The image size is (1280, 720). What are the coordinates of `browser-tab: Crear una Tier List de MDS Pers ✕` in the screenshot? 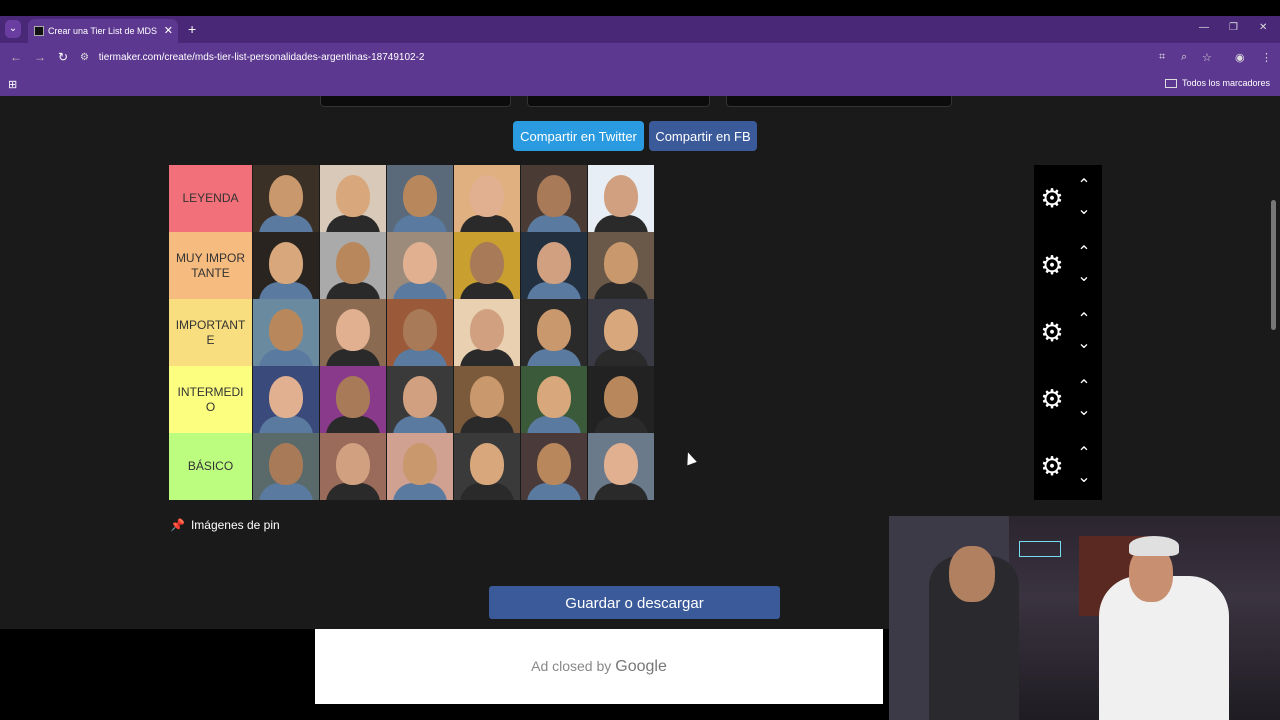 It's located at (103, 31).